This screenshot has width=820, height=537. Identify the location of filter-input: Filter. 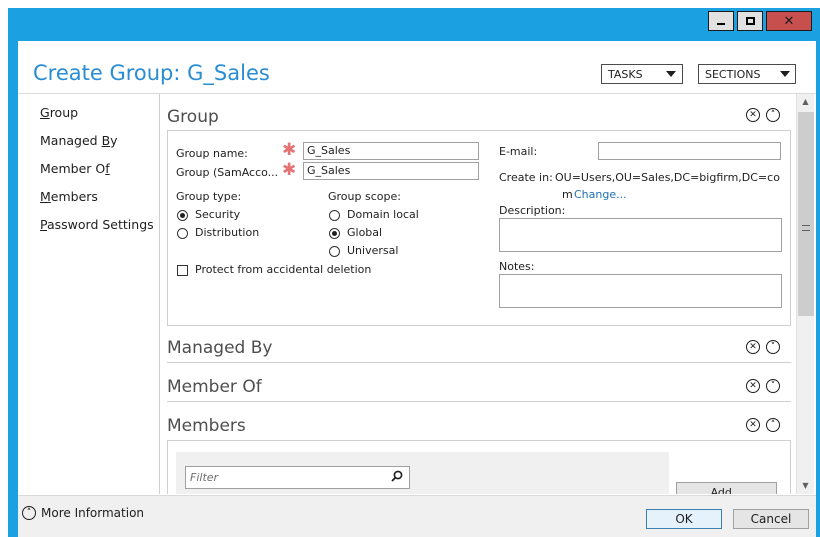
(297, 477).